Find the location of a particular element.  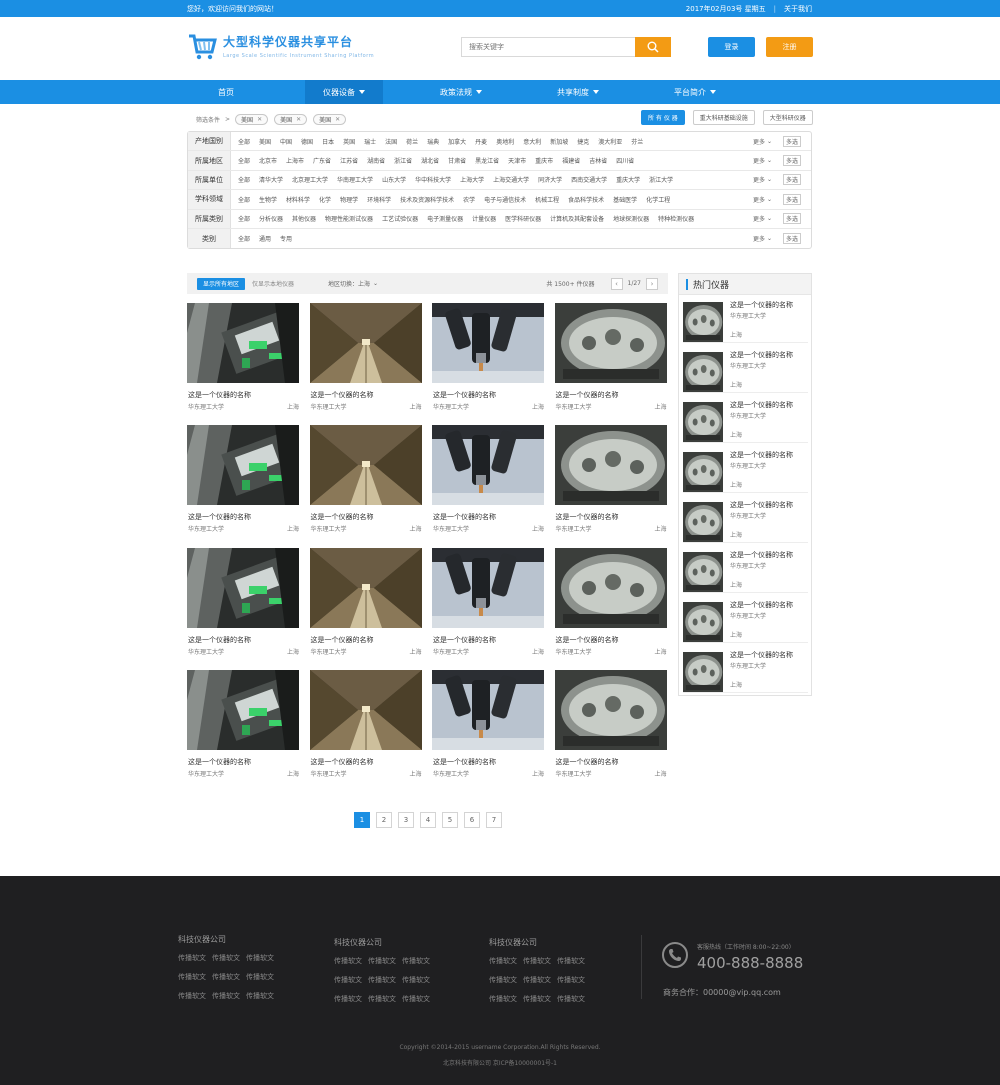

filter-option: 华南理工大学 is located at coordinates (355, 179).